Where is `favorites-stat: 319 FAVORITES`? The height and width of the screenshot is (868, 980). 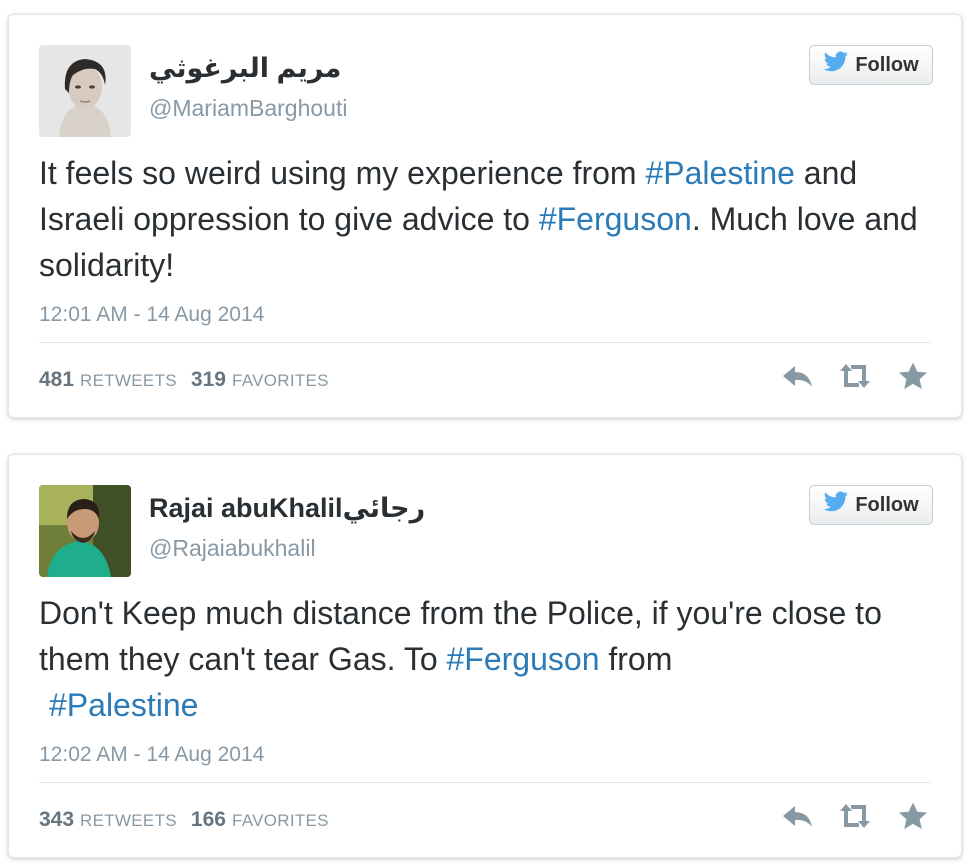
favorites-stat: 319 FAVORITES is located at coordinates (260, 380).